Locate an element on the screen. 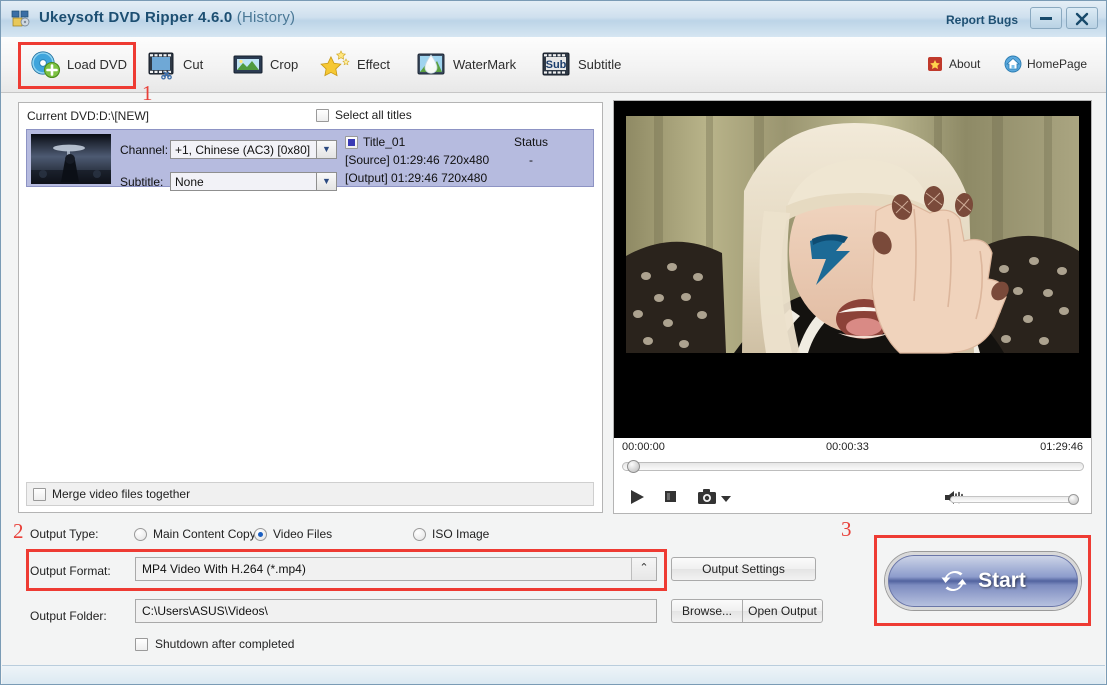 This screenshot has width=1107, height=685. output-settings-button: Output Settings is located at coordinates (743, 569).